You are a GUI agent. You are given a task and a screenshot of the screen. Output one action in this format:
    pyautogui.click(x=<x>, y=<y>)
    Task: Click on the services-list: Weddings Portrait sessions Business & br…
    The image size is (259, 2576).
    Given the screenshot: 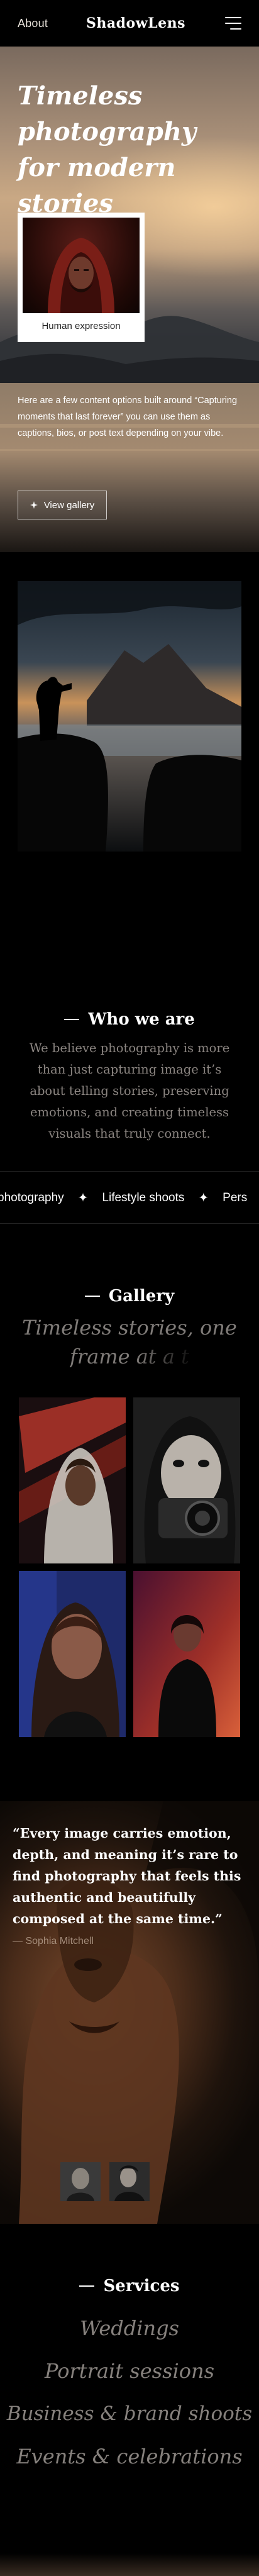 What is the action you would take?
    pyautogui.click(x=129, y=2392)
    